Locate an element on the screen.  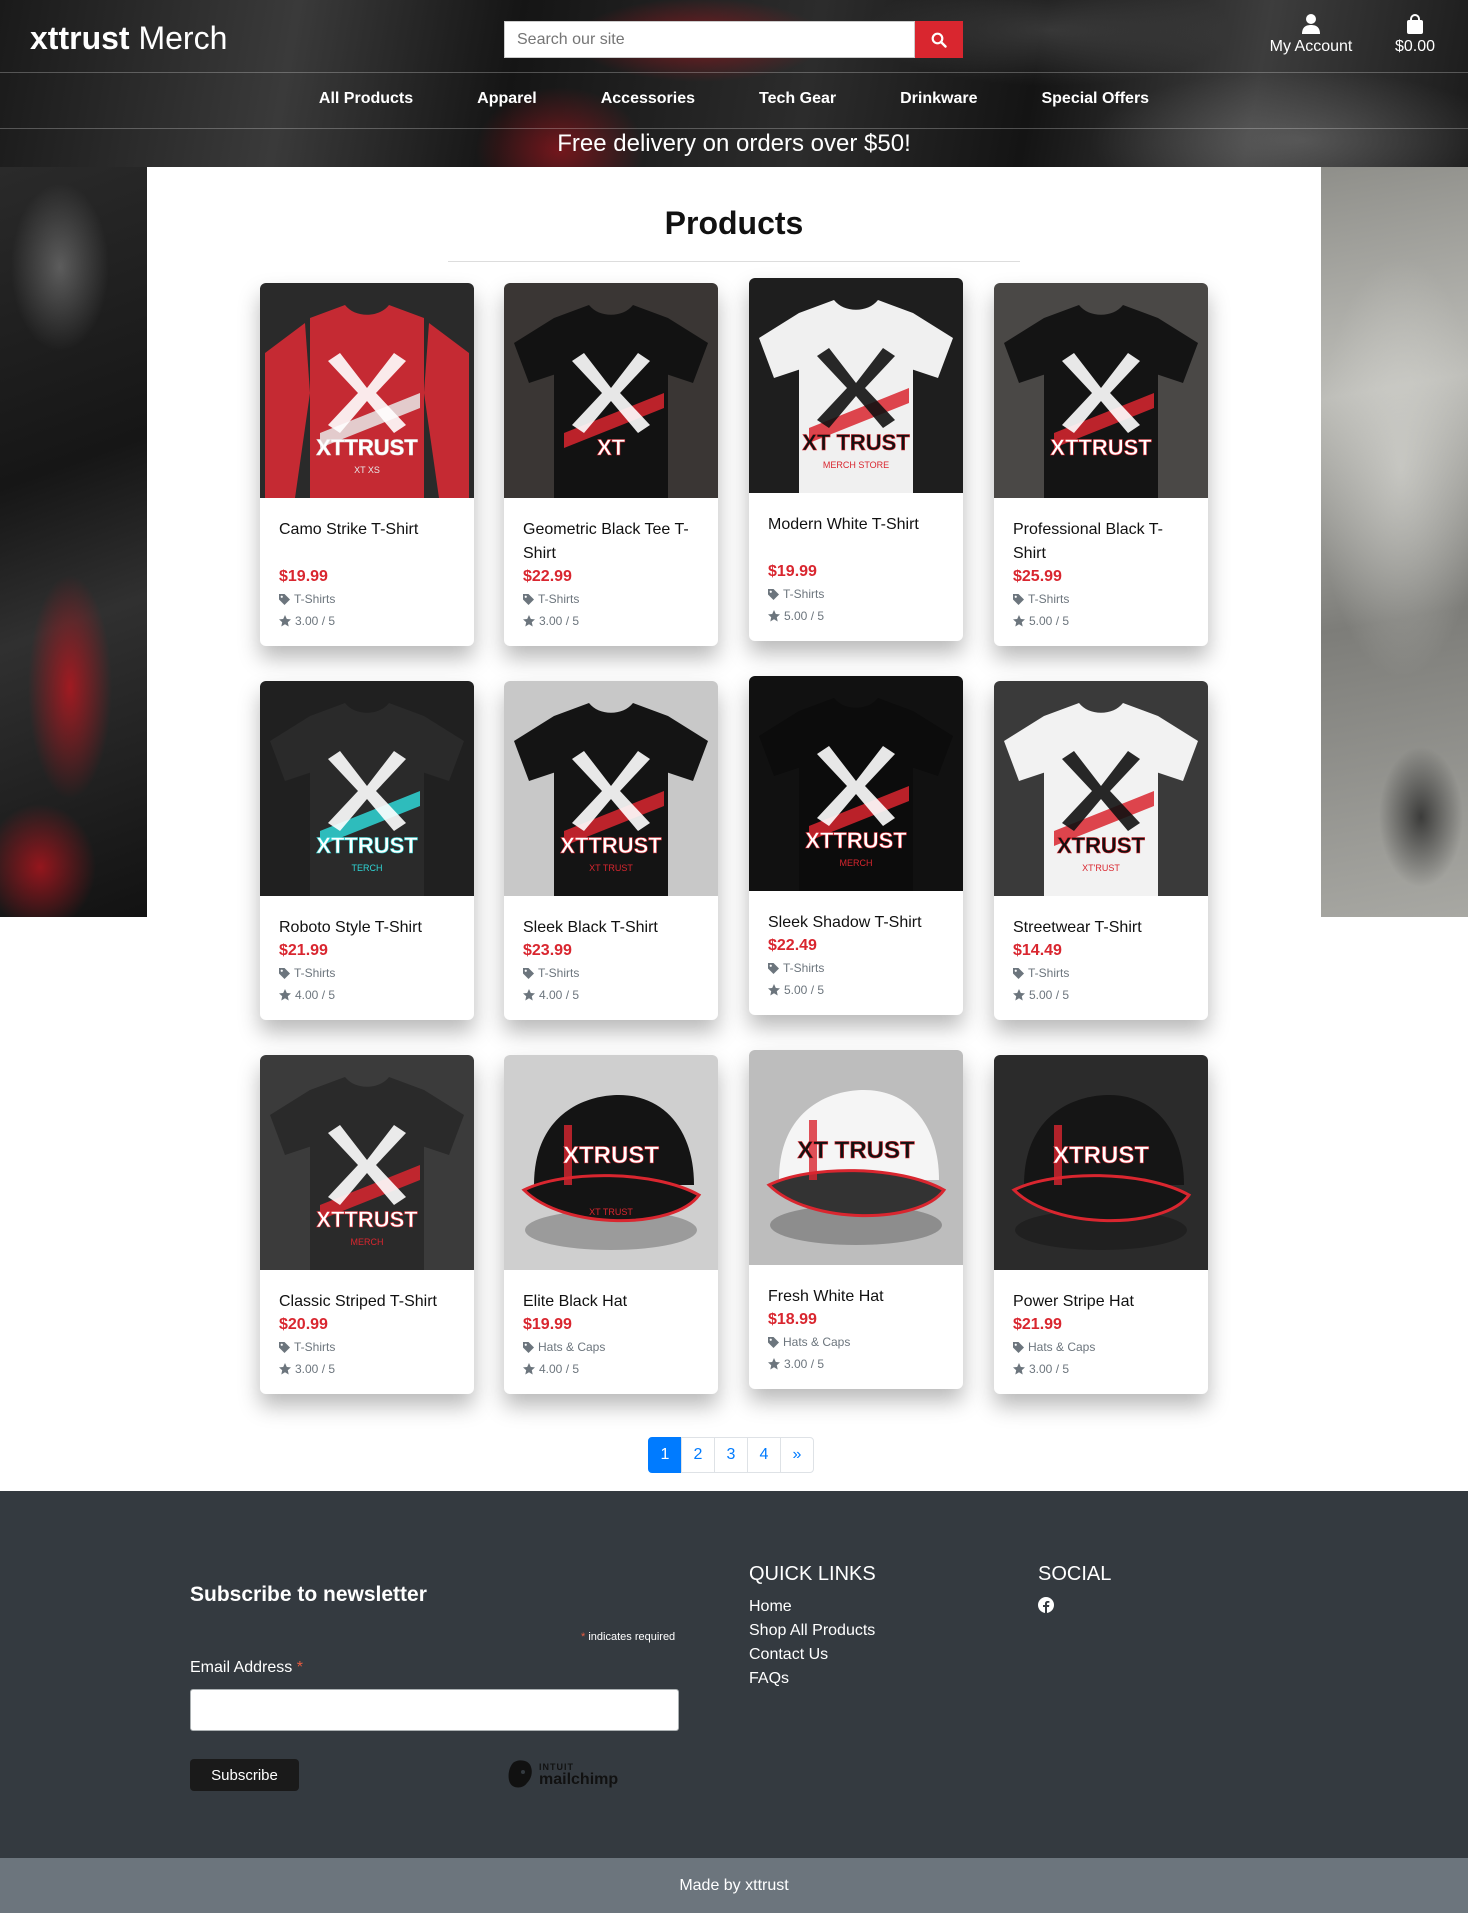
product-image: XTTRUST is located at coordinates (1101, 390).